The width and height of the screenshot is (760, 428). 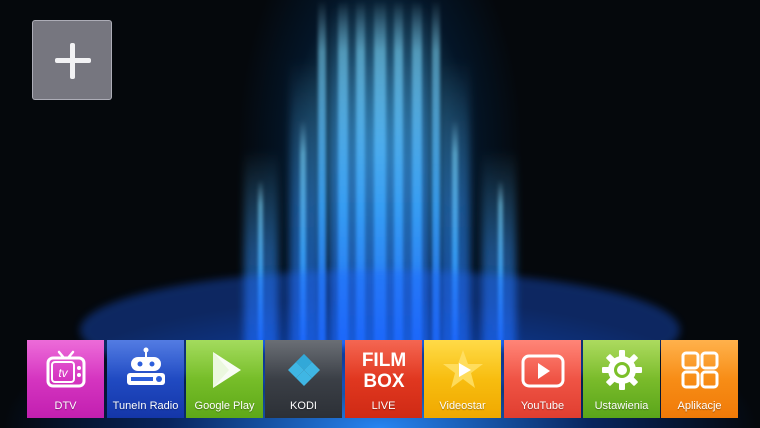 I want to click on filmbox-logo-icon: FILM BOX, so click(x=383, y=371).